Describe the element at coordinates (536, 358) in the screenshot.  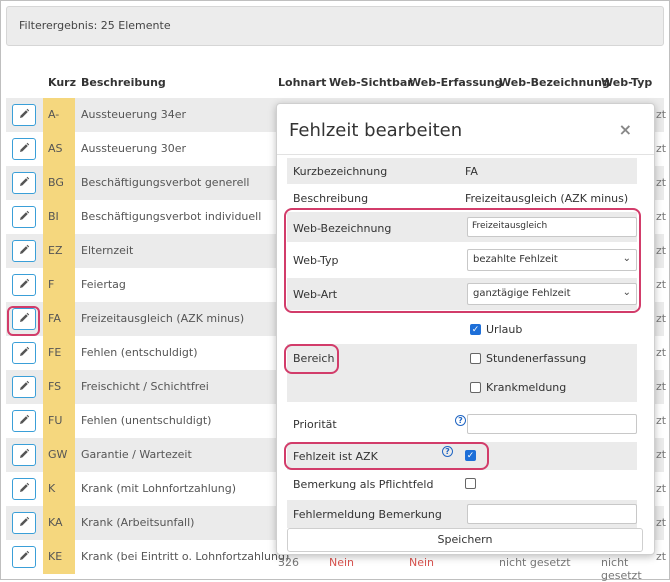
I see `stundenerfassung-label: Stundenerfassung` at that location.